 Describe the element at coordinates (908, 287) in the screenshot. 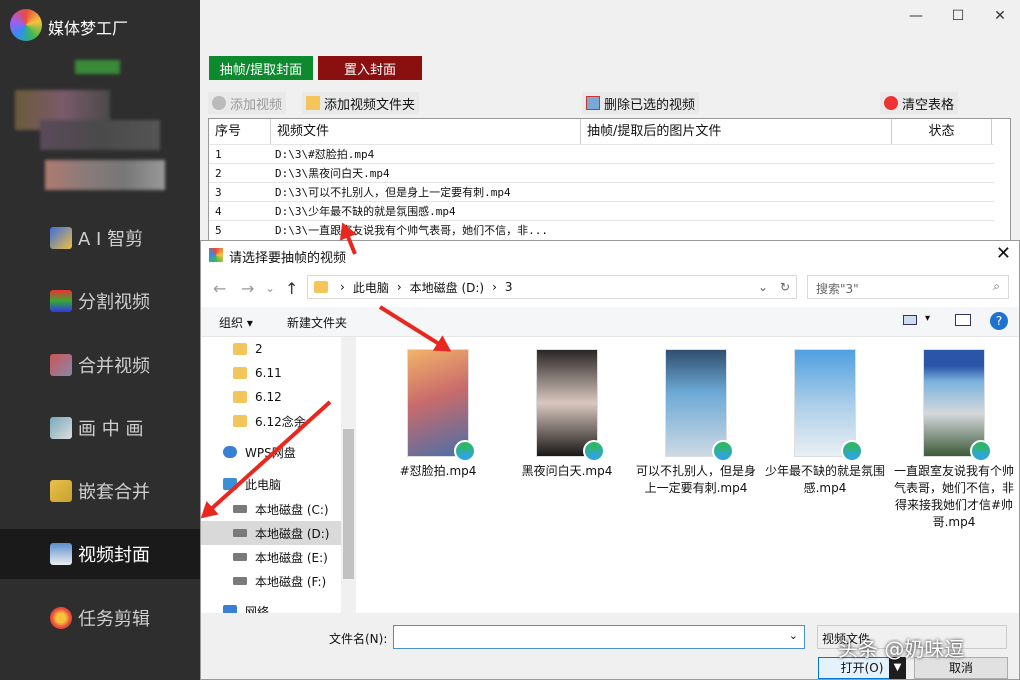

I see `search-input: 搜索"3" ⌕` at that location.